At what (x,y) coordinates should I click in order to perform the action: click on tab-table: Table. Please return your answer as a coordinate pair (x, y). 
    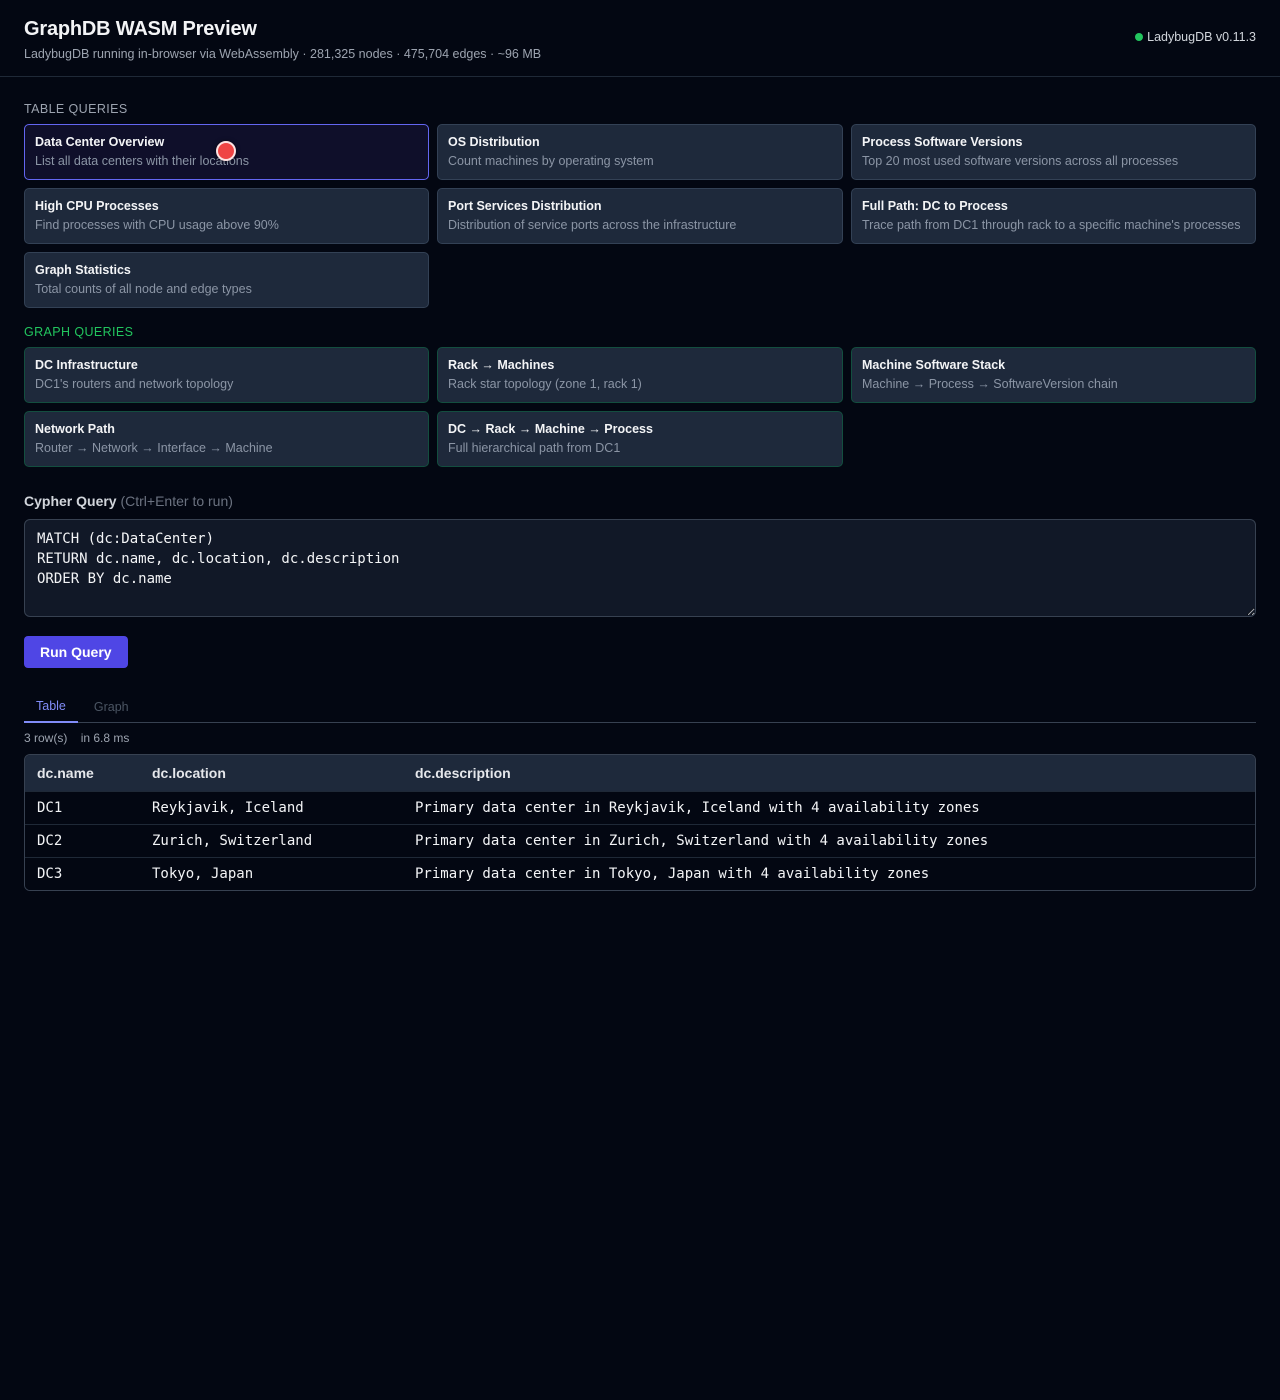
    Looking at the image, I should click on (51, 707).